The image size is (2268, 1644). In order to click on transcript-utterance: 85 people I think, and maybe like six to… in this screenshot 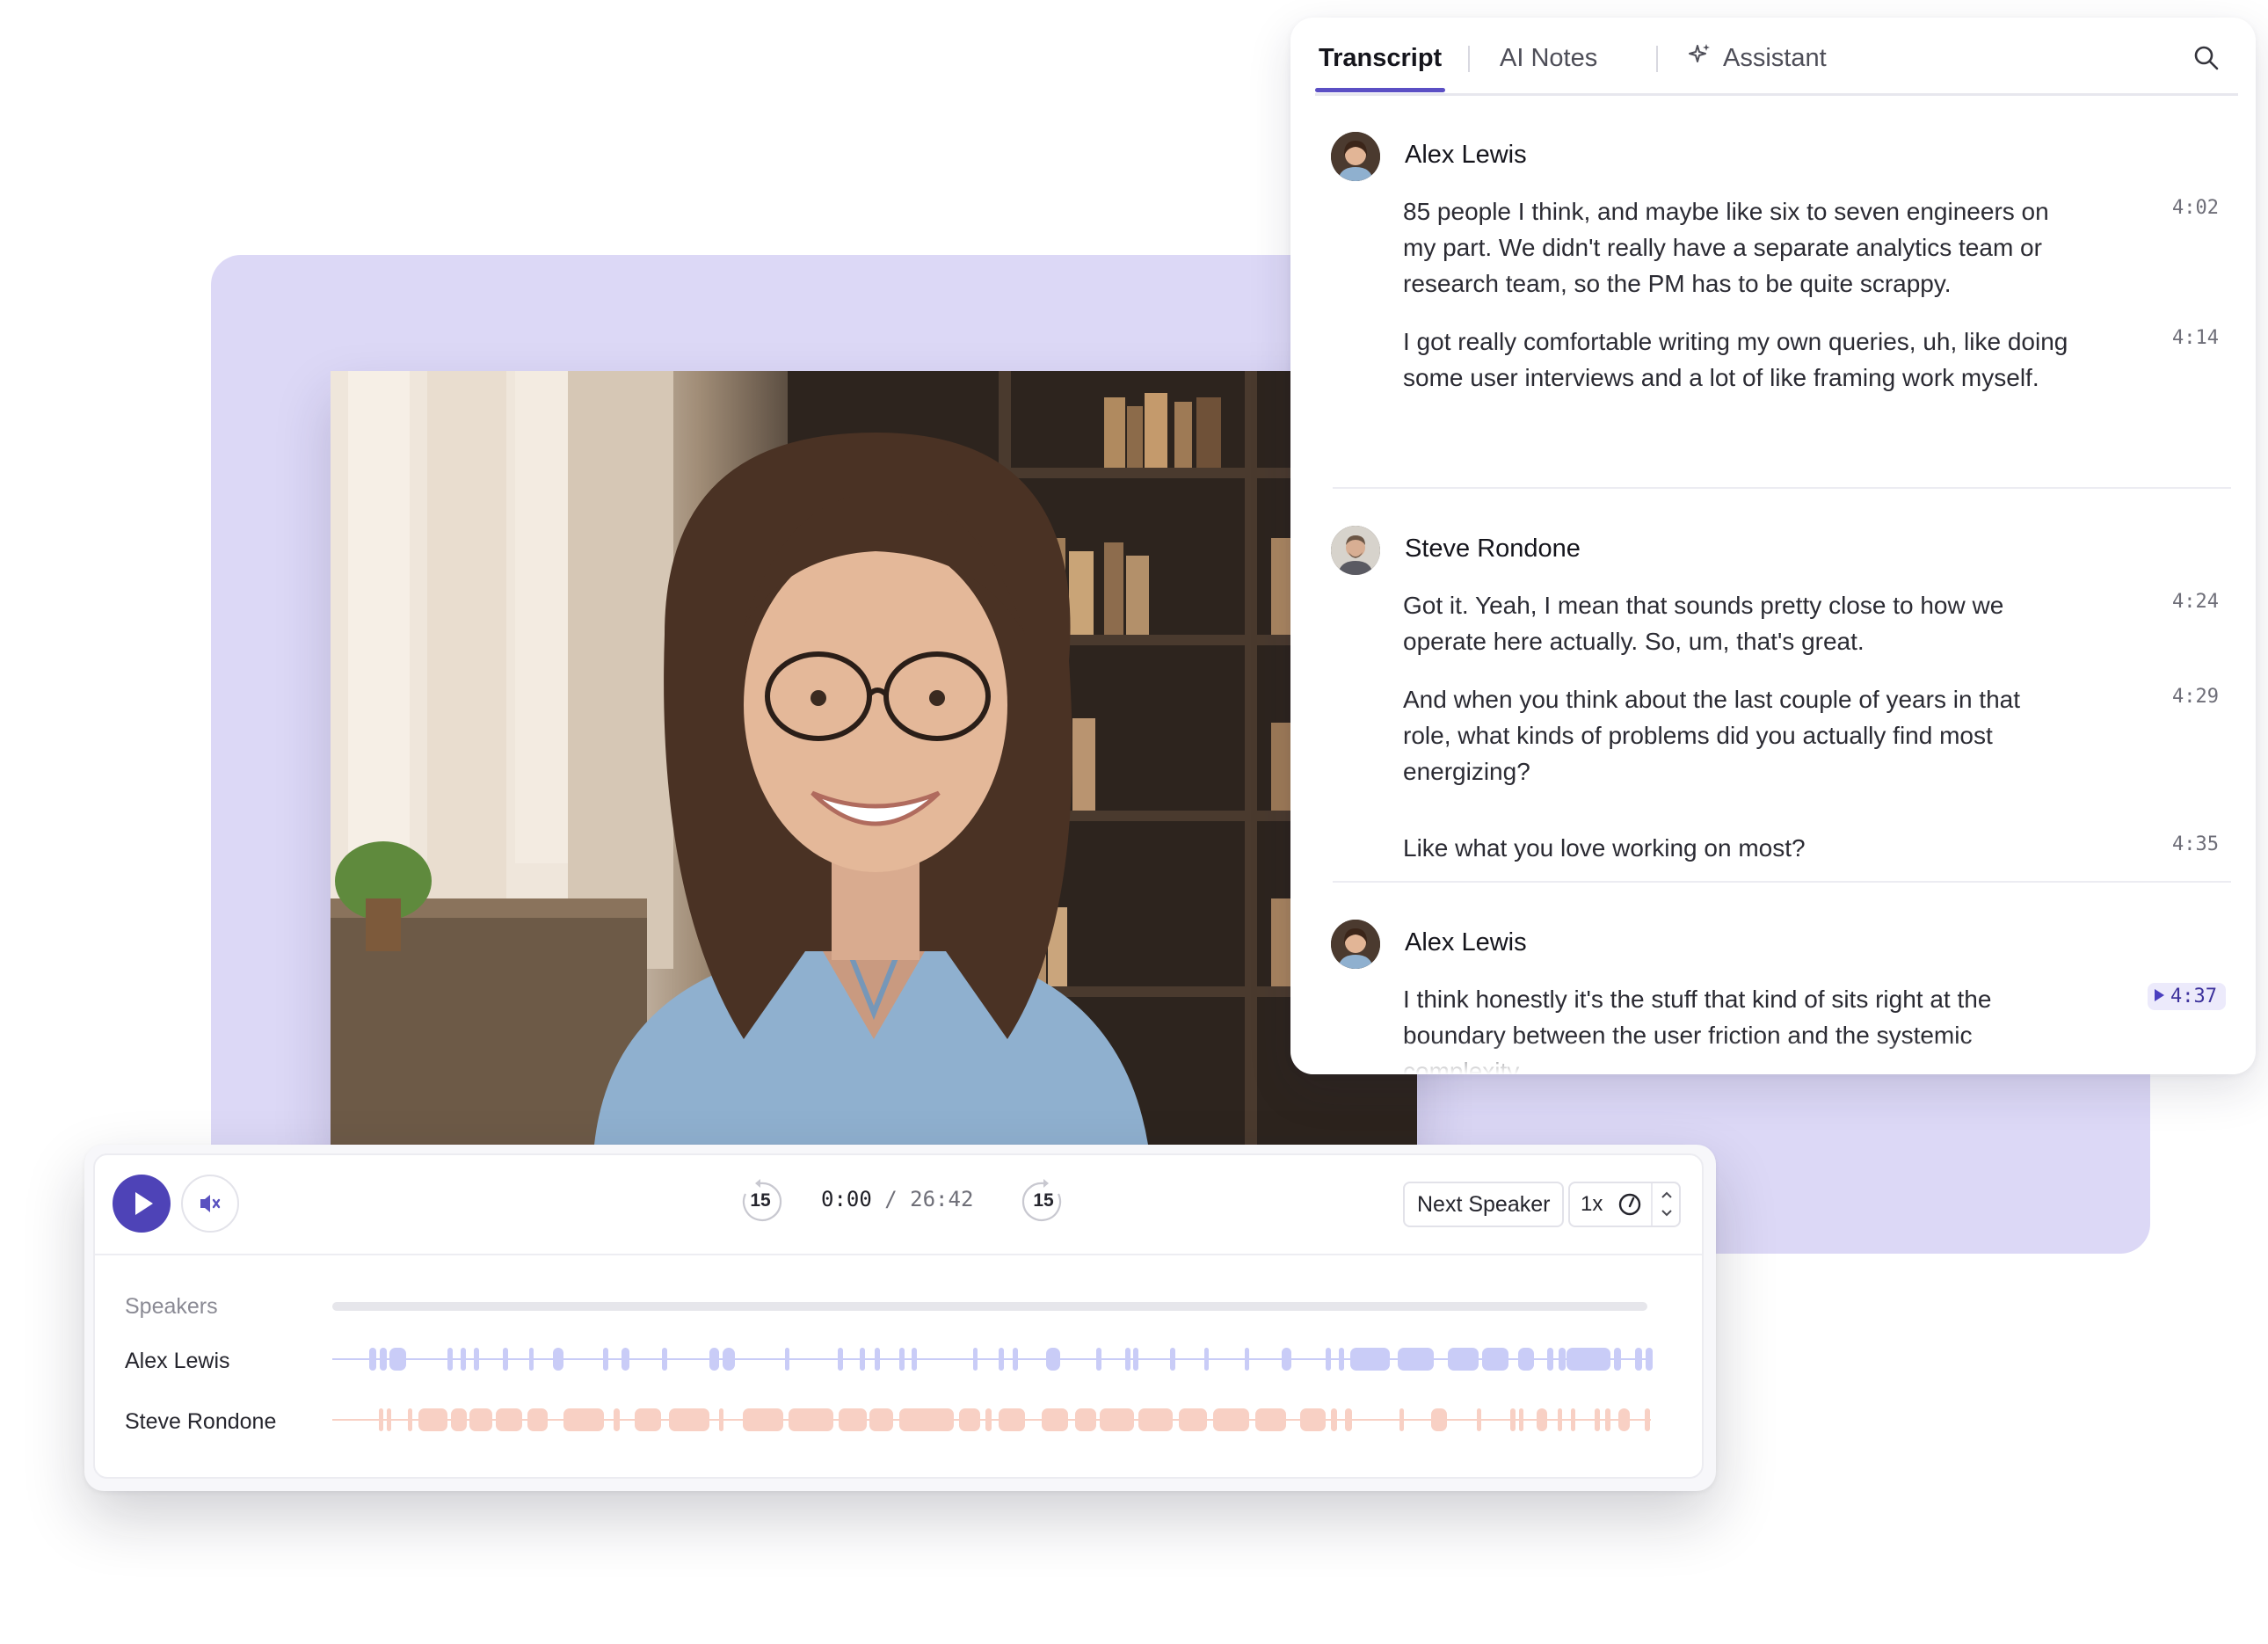, I will do `click(1737, 248)`.